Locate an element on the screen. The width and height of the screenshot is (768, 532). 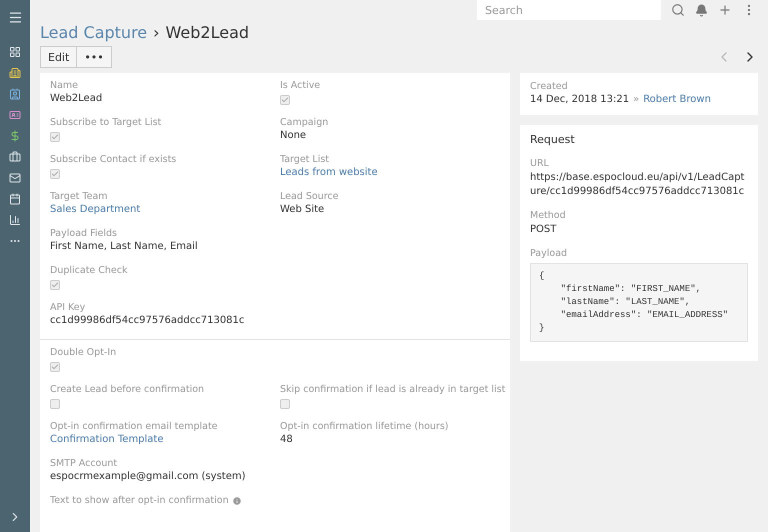
field-value: cc1d99986df54cc97576addcc713081c is located at coordinates (148, 320).